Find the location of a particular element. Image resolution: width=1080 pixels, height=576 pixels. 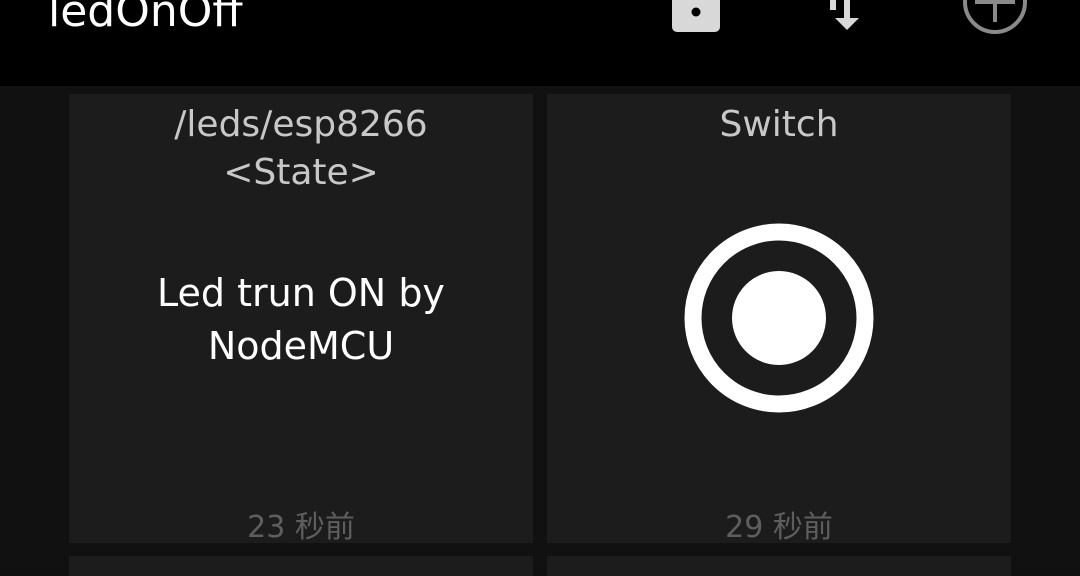

add-circle-icon is located at coordinates (995, 20).